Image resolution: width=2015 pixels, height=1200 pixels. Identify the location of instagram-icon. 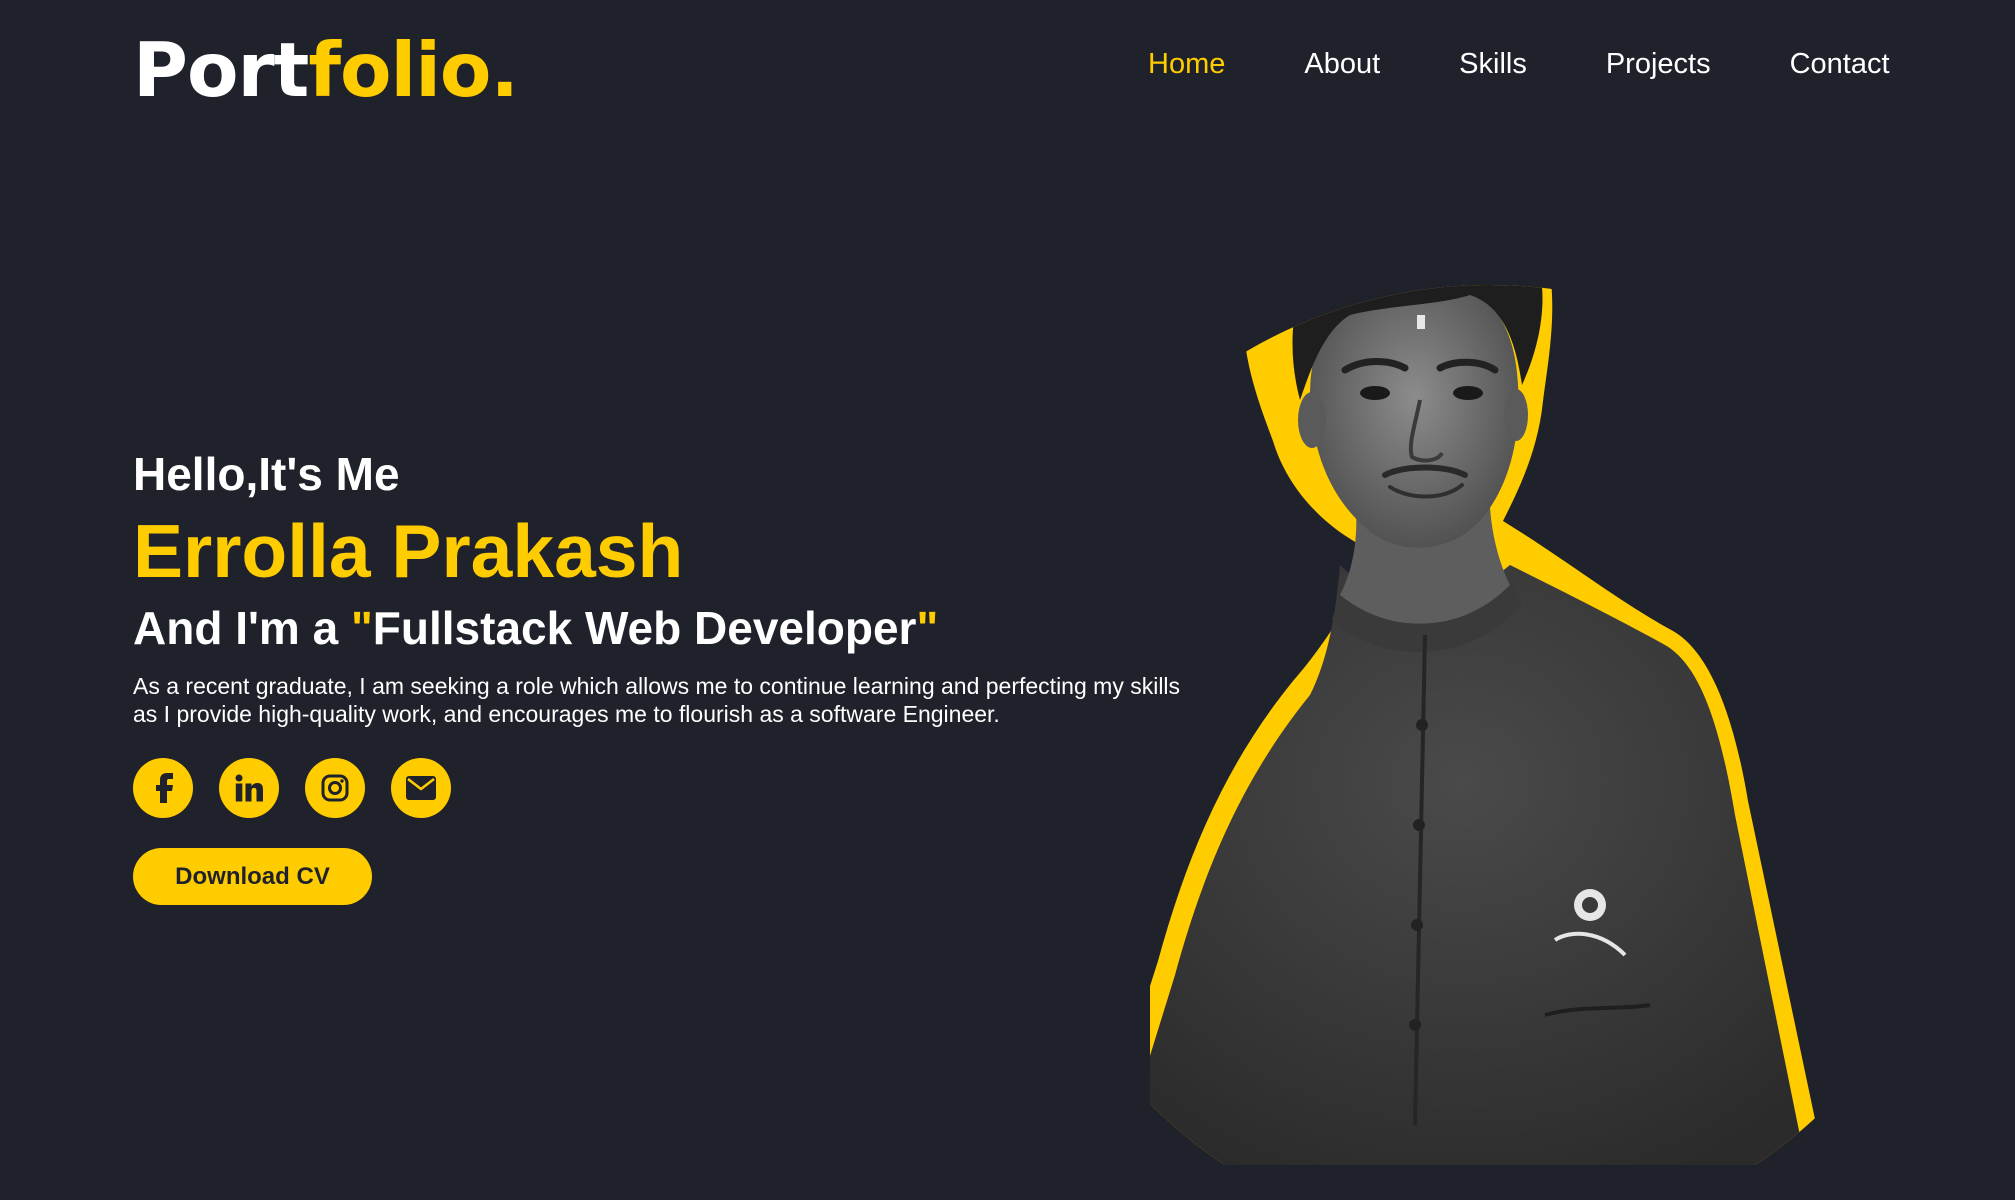
(335, 788).